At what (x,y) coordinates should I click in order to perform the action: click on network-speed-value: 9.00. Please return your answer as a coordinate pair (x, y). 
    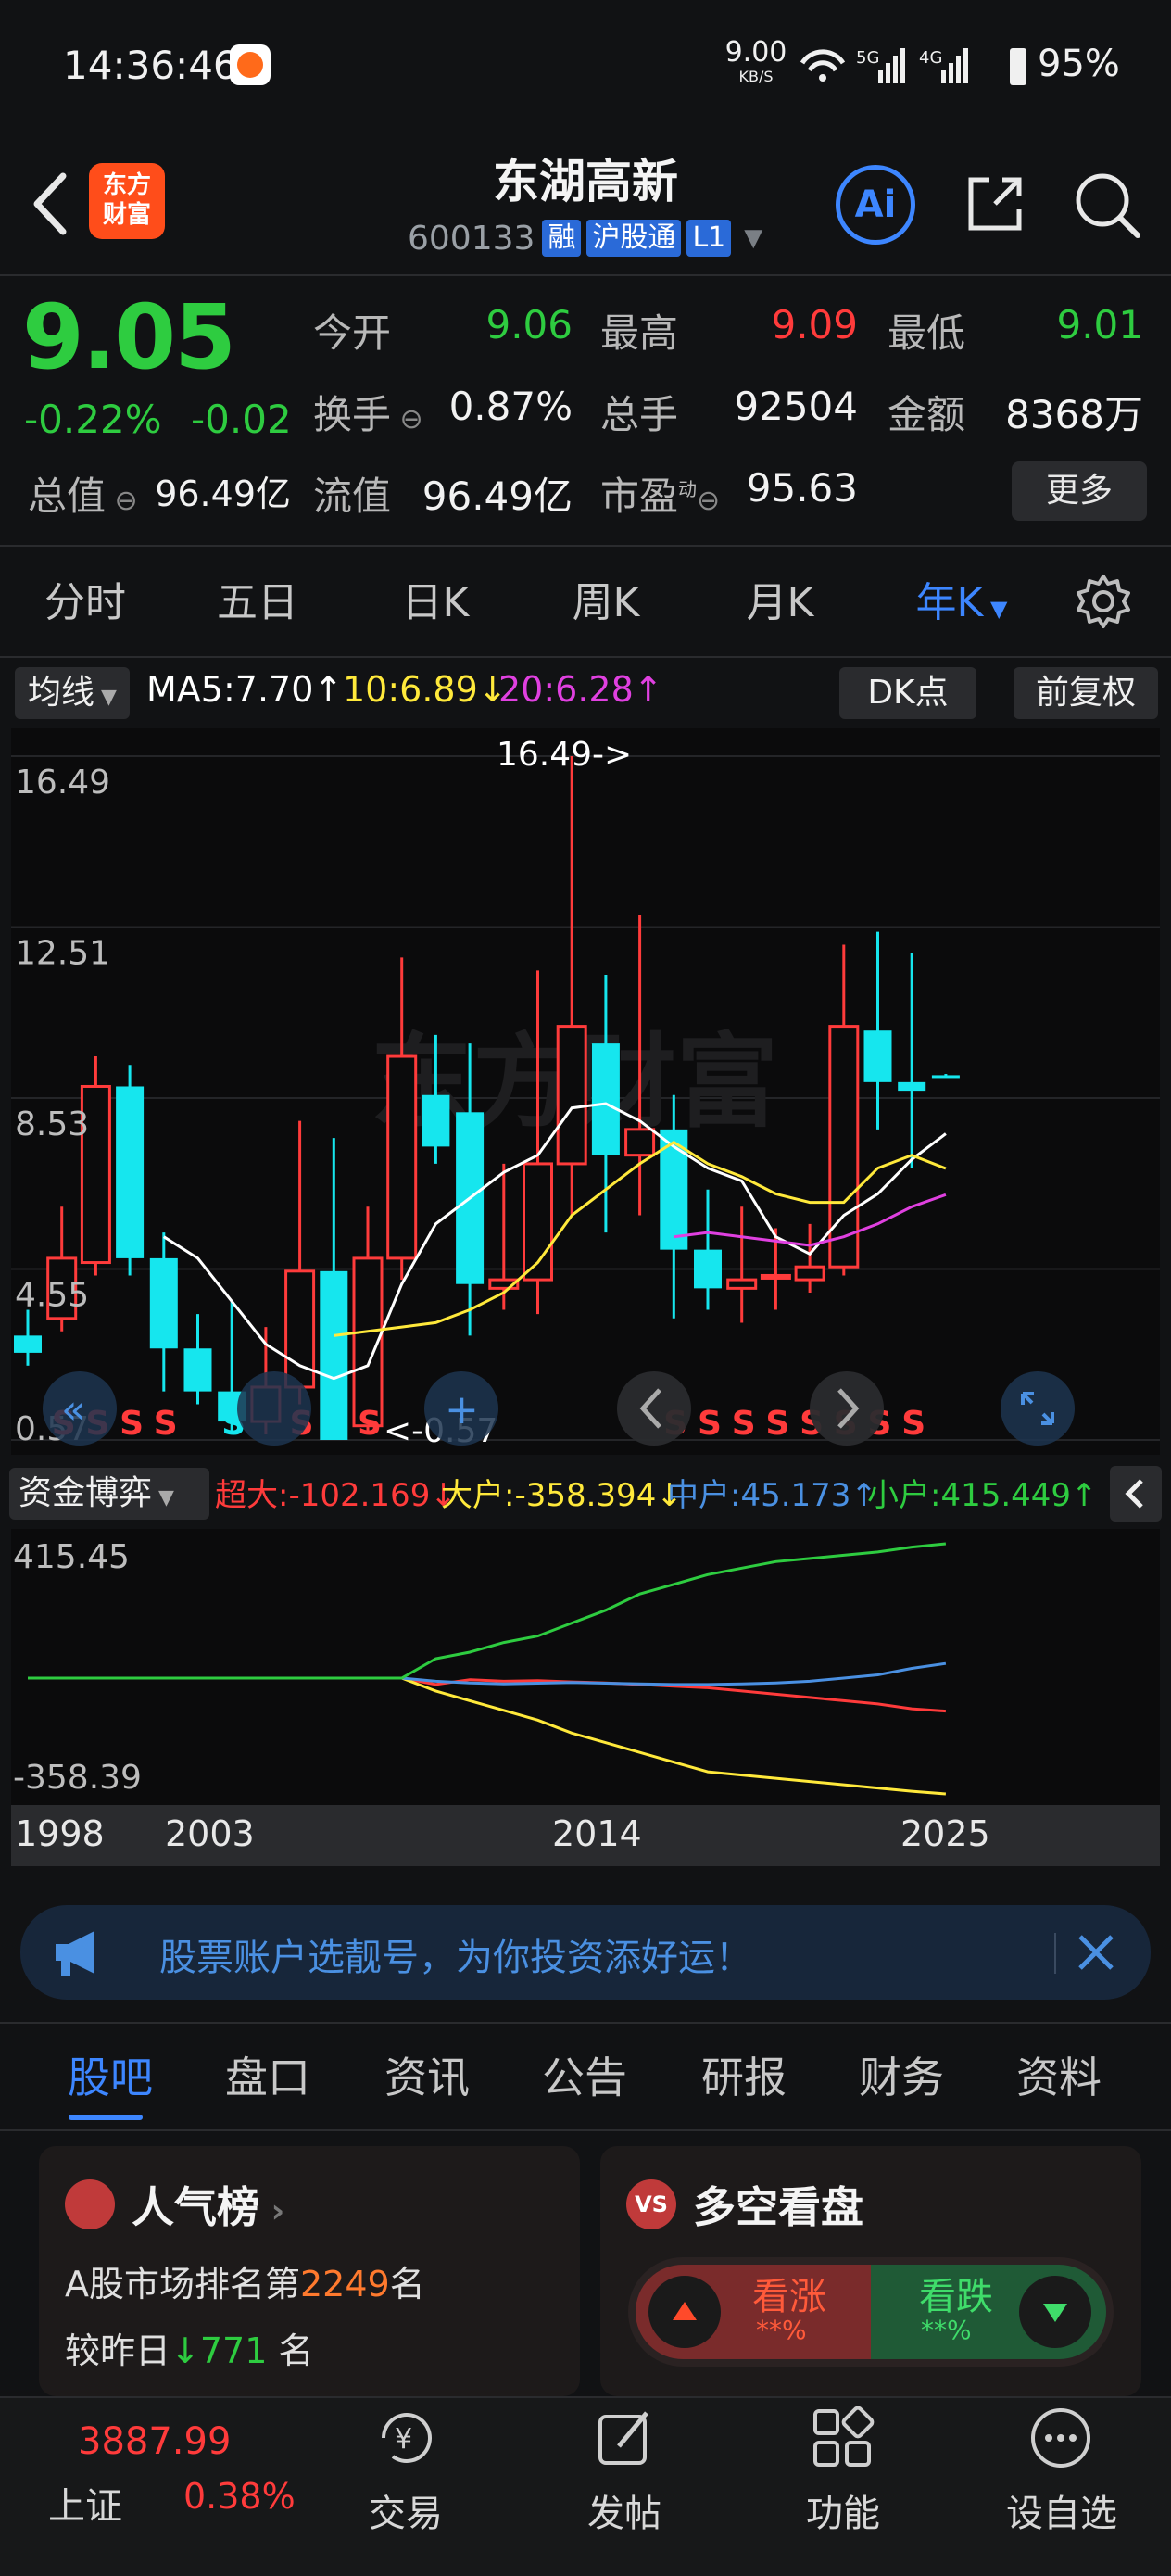
    Looking at the image, I should click on (756, 53).